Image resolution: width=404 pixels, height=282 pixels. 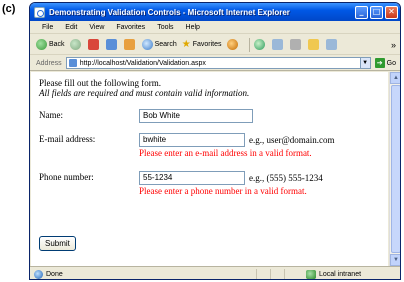 What do you see at coordinates (207, 44) in the screenshot?
I see `favorites-label: Favorites` at bounding box center [207, 44].